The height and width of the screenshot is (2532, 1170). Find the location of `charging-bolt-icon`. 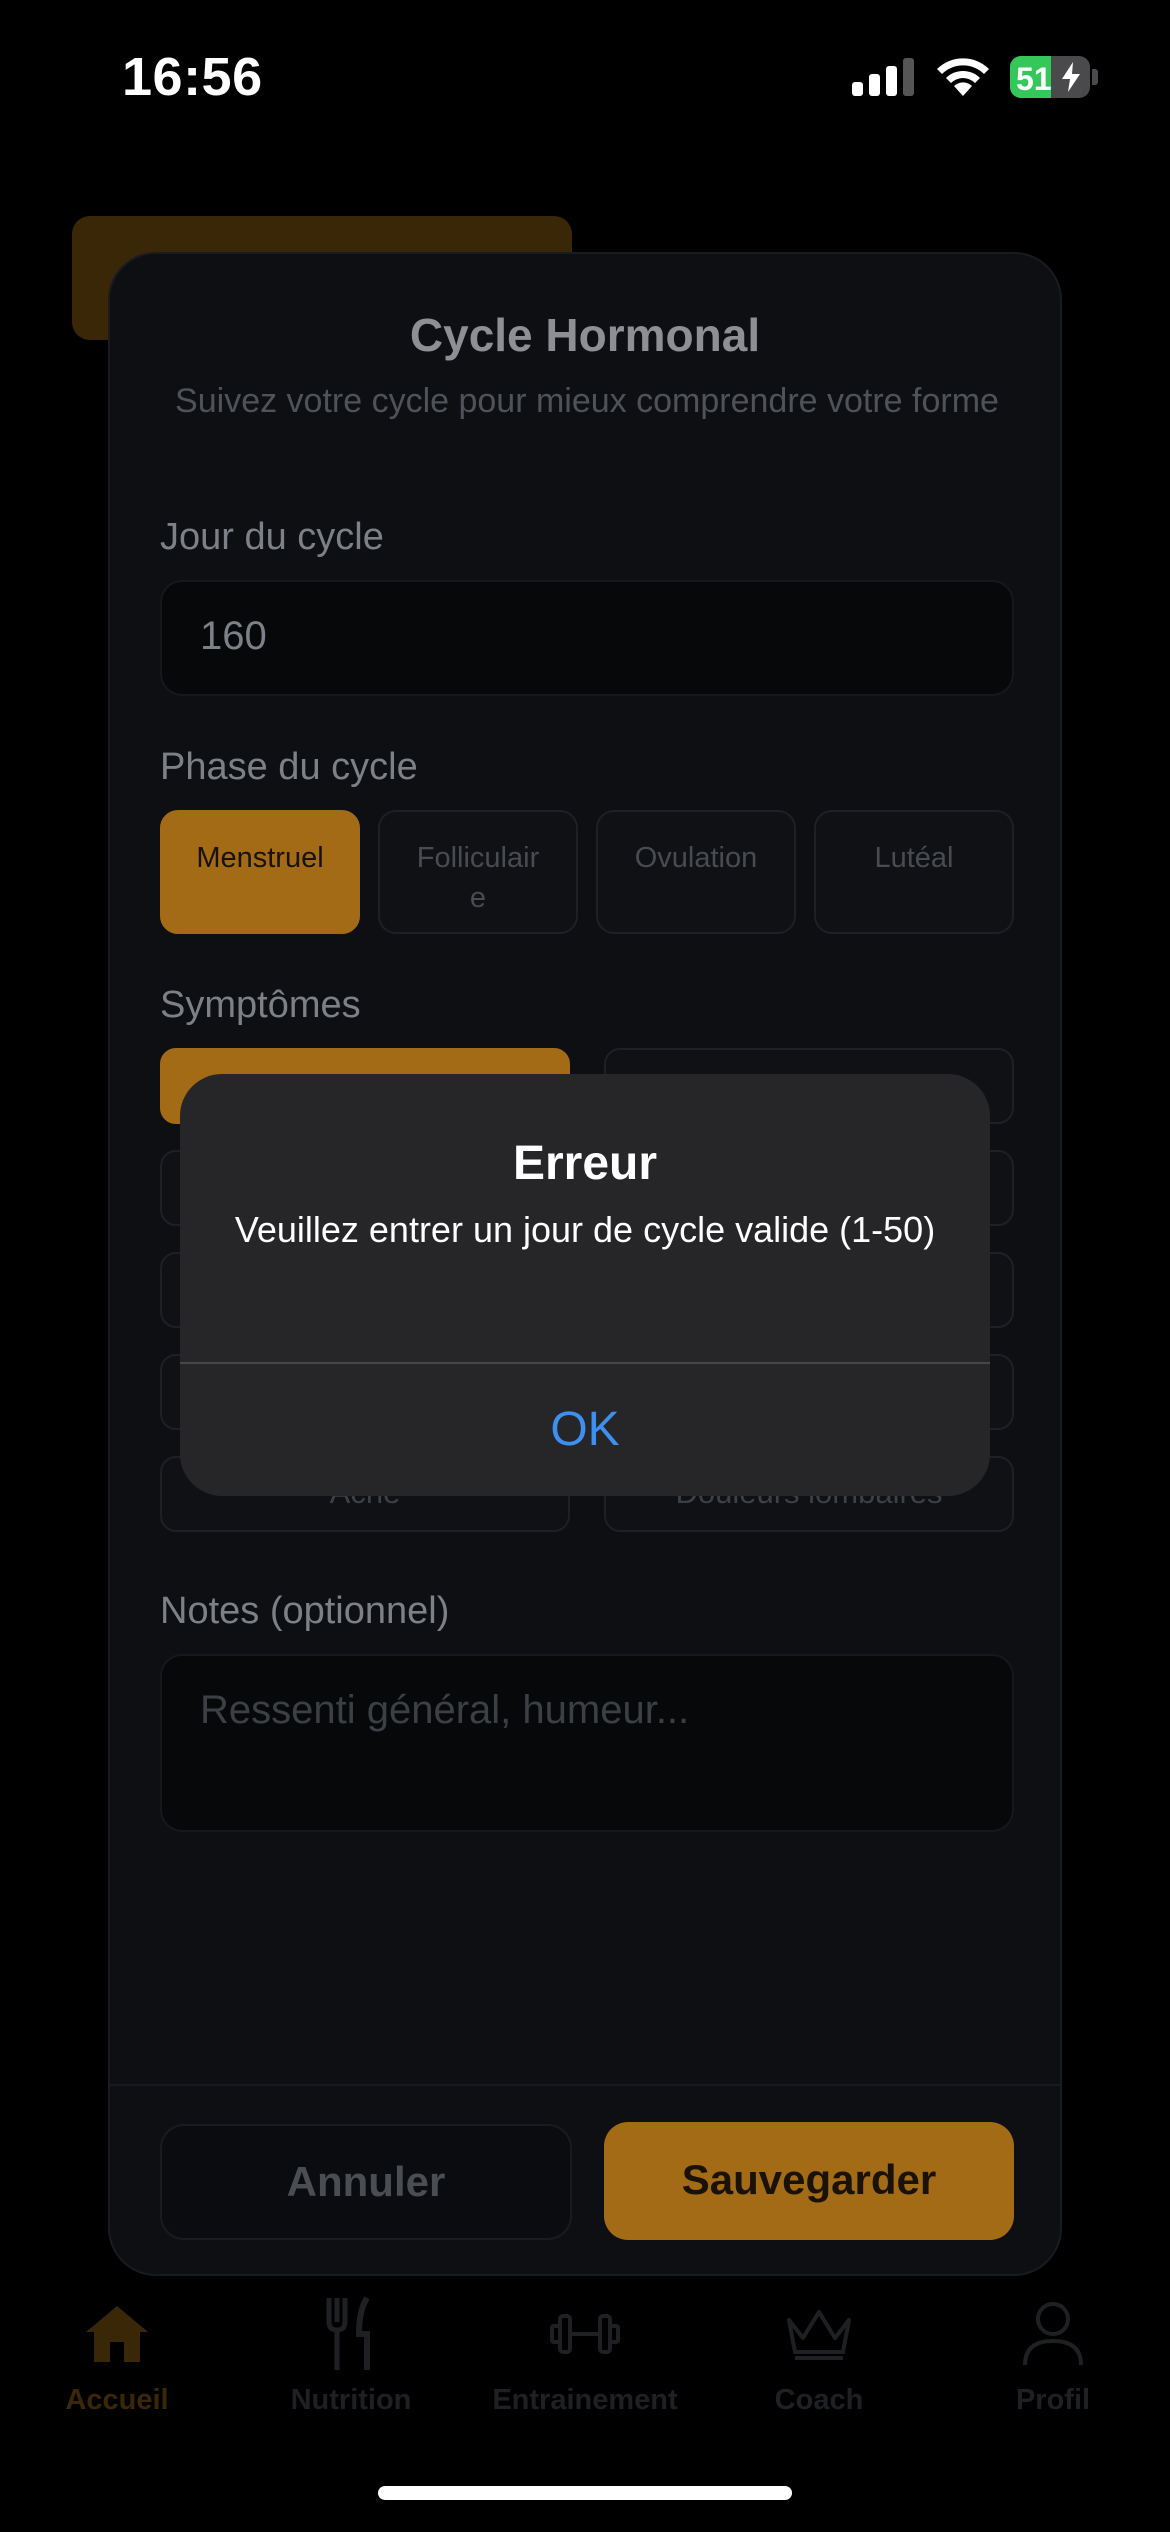

charging-bolt-icon is located at coordinates (1071, 77).